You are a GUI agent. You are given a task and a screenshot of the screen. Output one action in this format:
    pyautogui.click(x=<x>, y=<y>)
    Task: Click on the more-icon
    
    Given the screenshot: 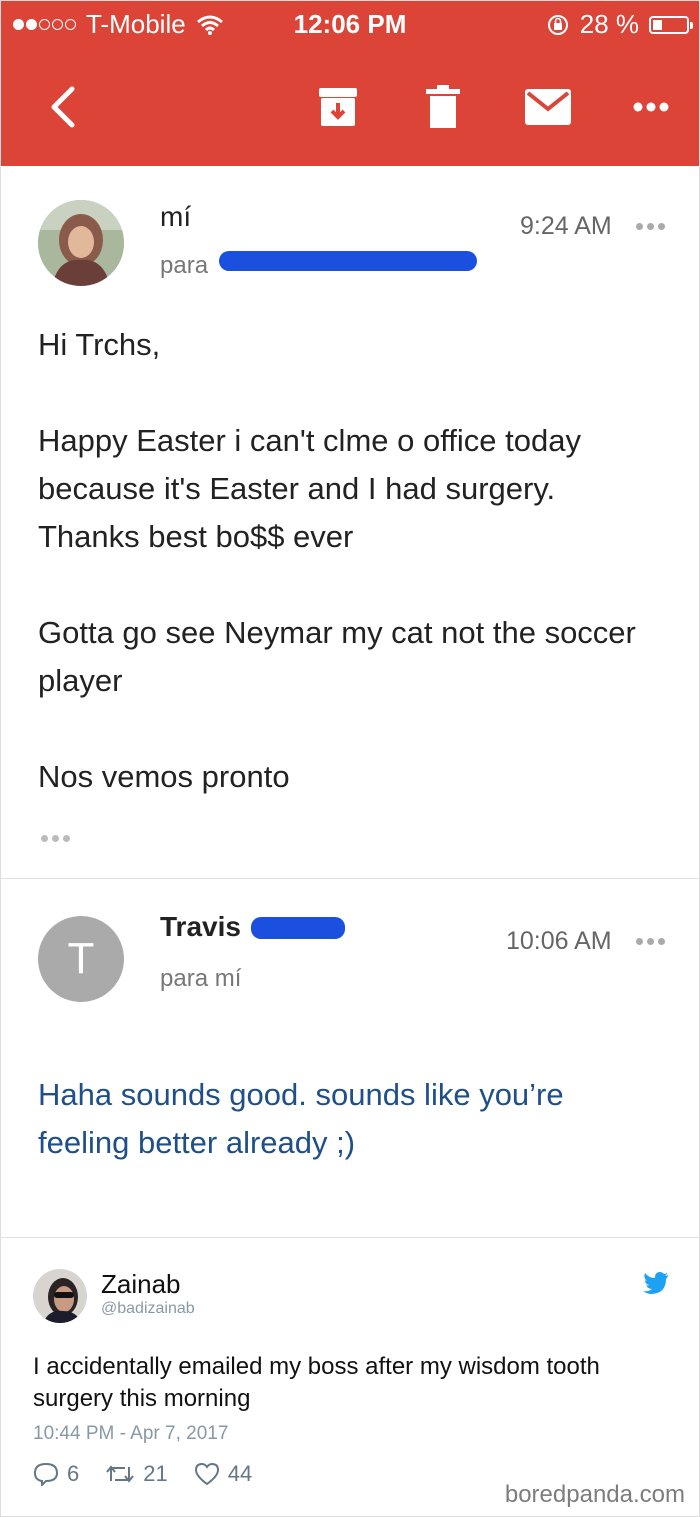 What is the action you would take?
    pyautogui.click(x=651, y=107)
    